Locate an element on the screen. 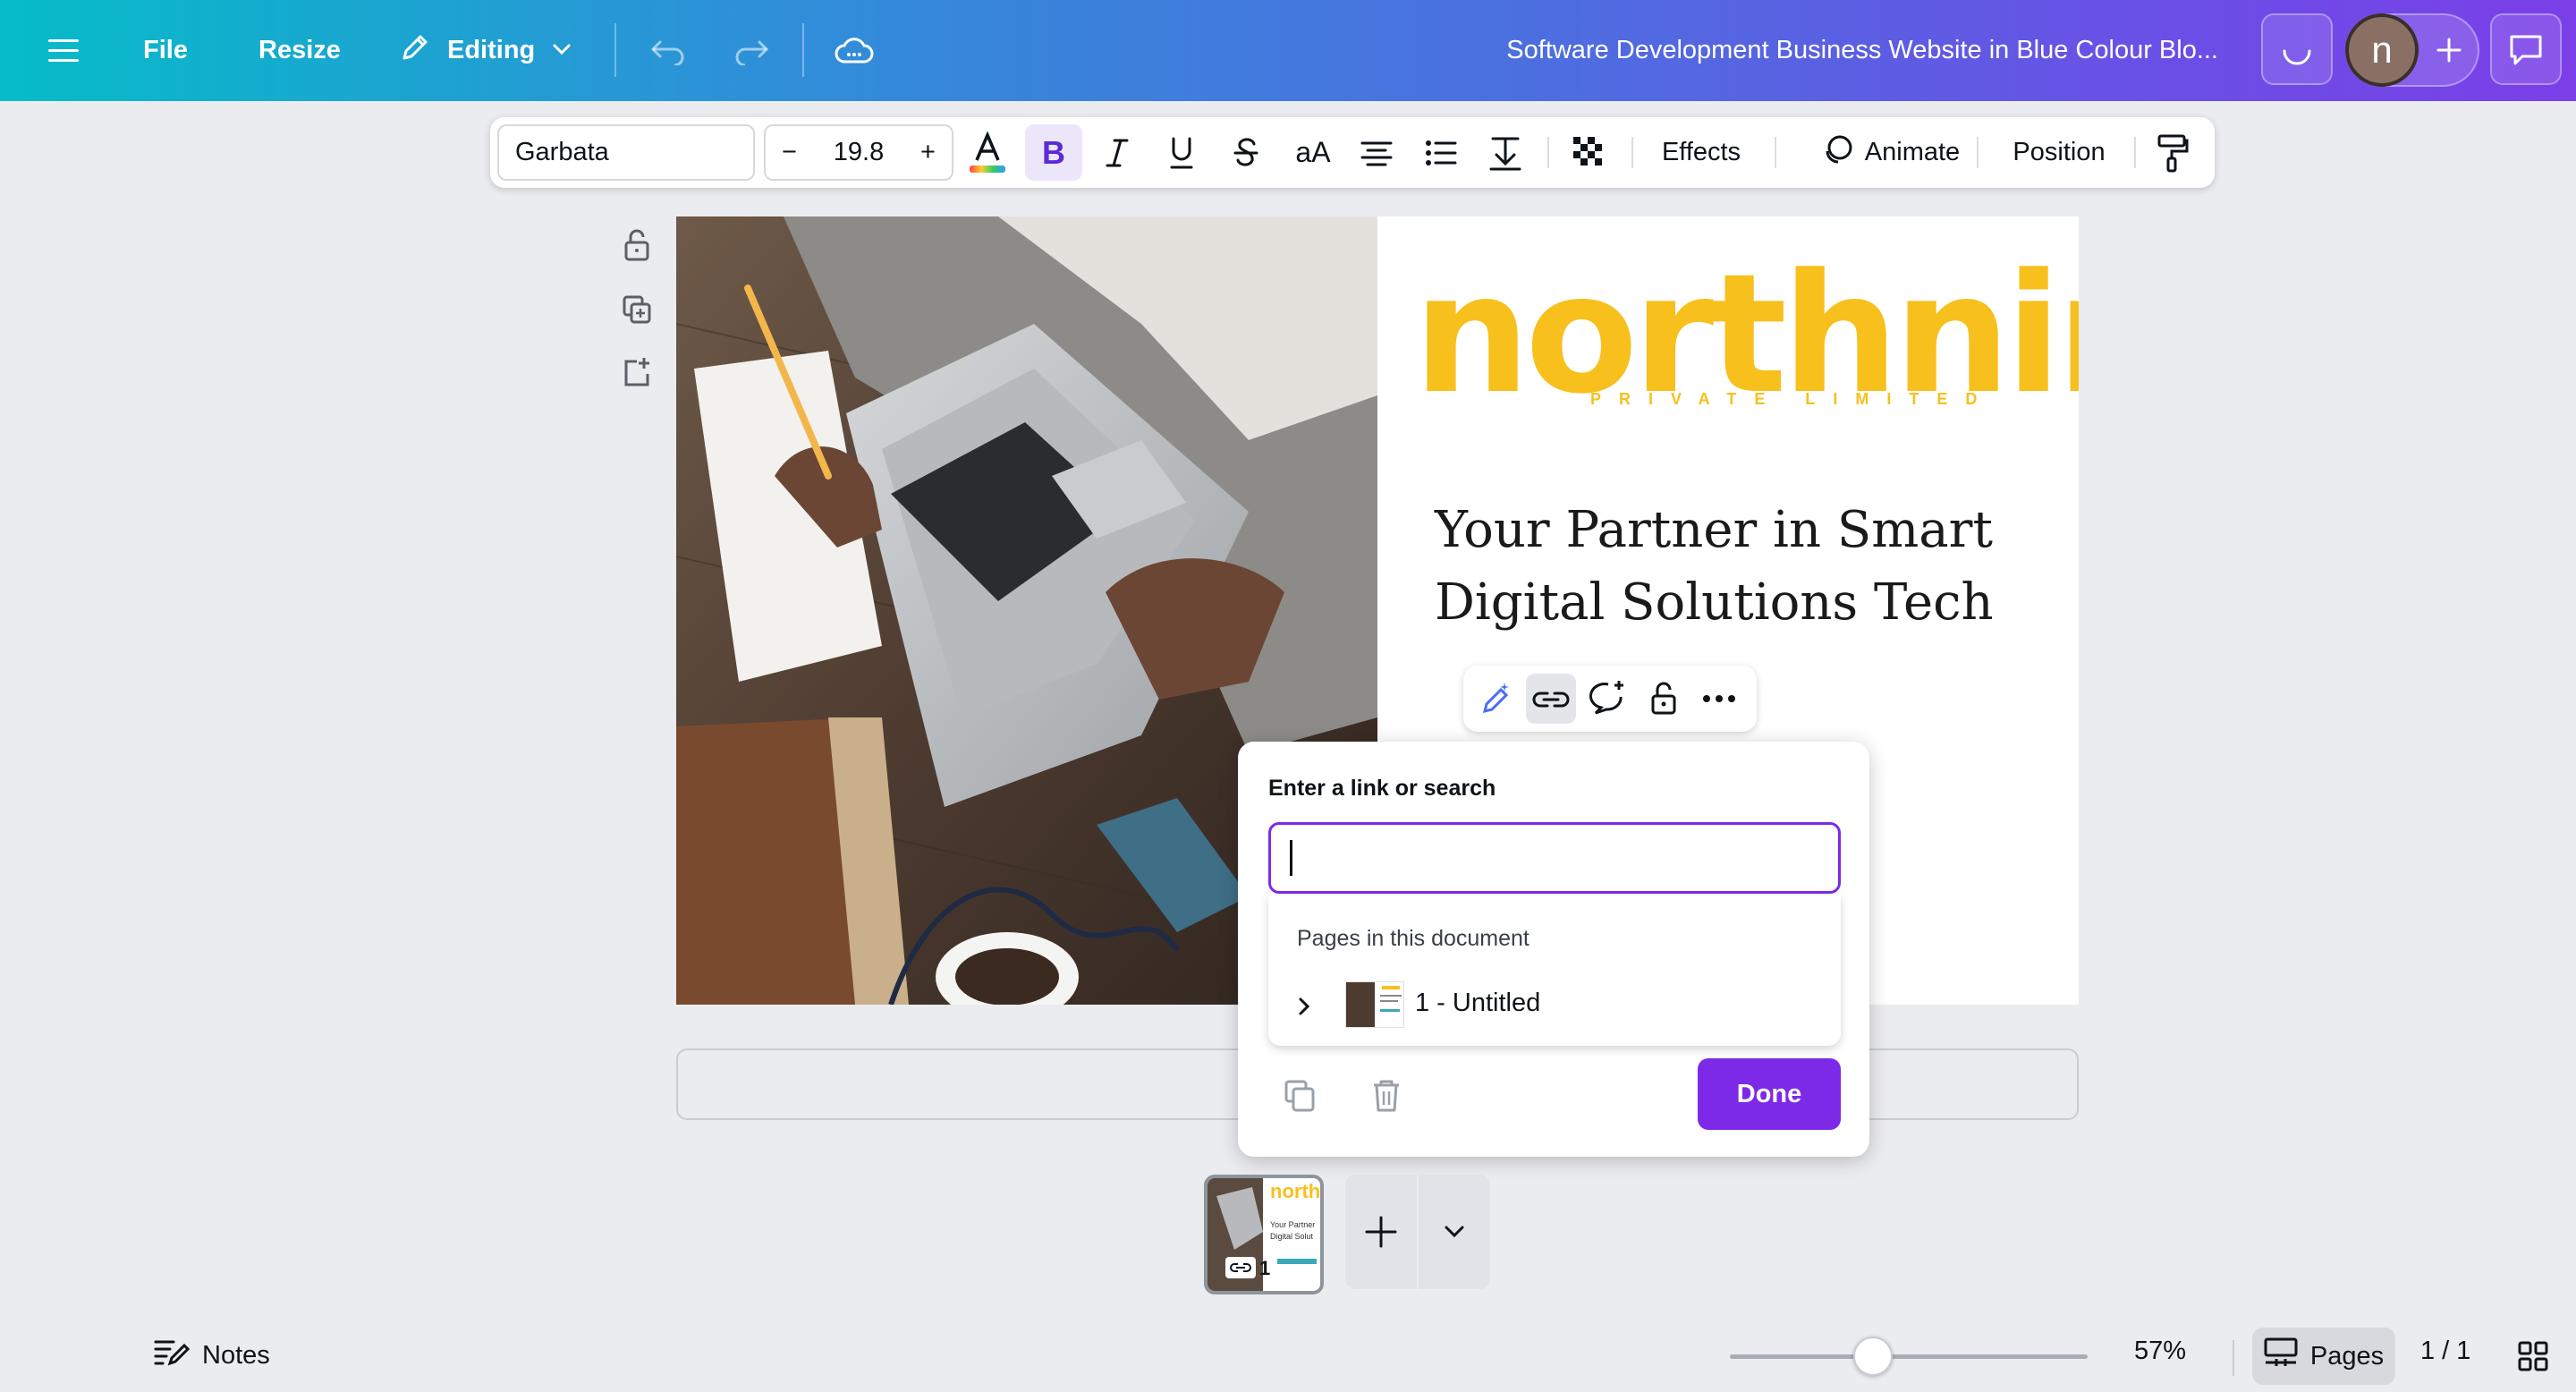 The width and height of the screenshot is (2576, 1392). add-collaborator-icon is located at coordinates (2449, 50).